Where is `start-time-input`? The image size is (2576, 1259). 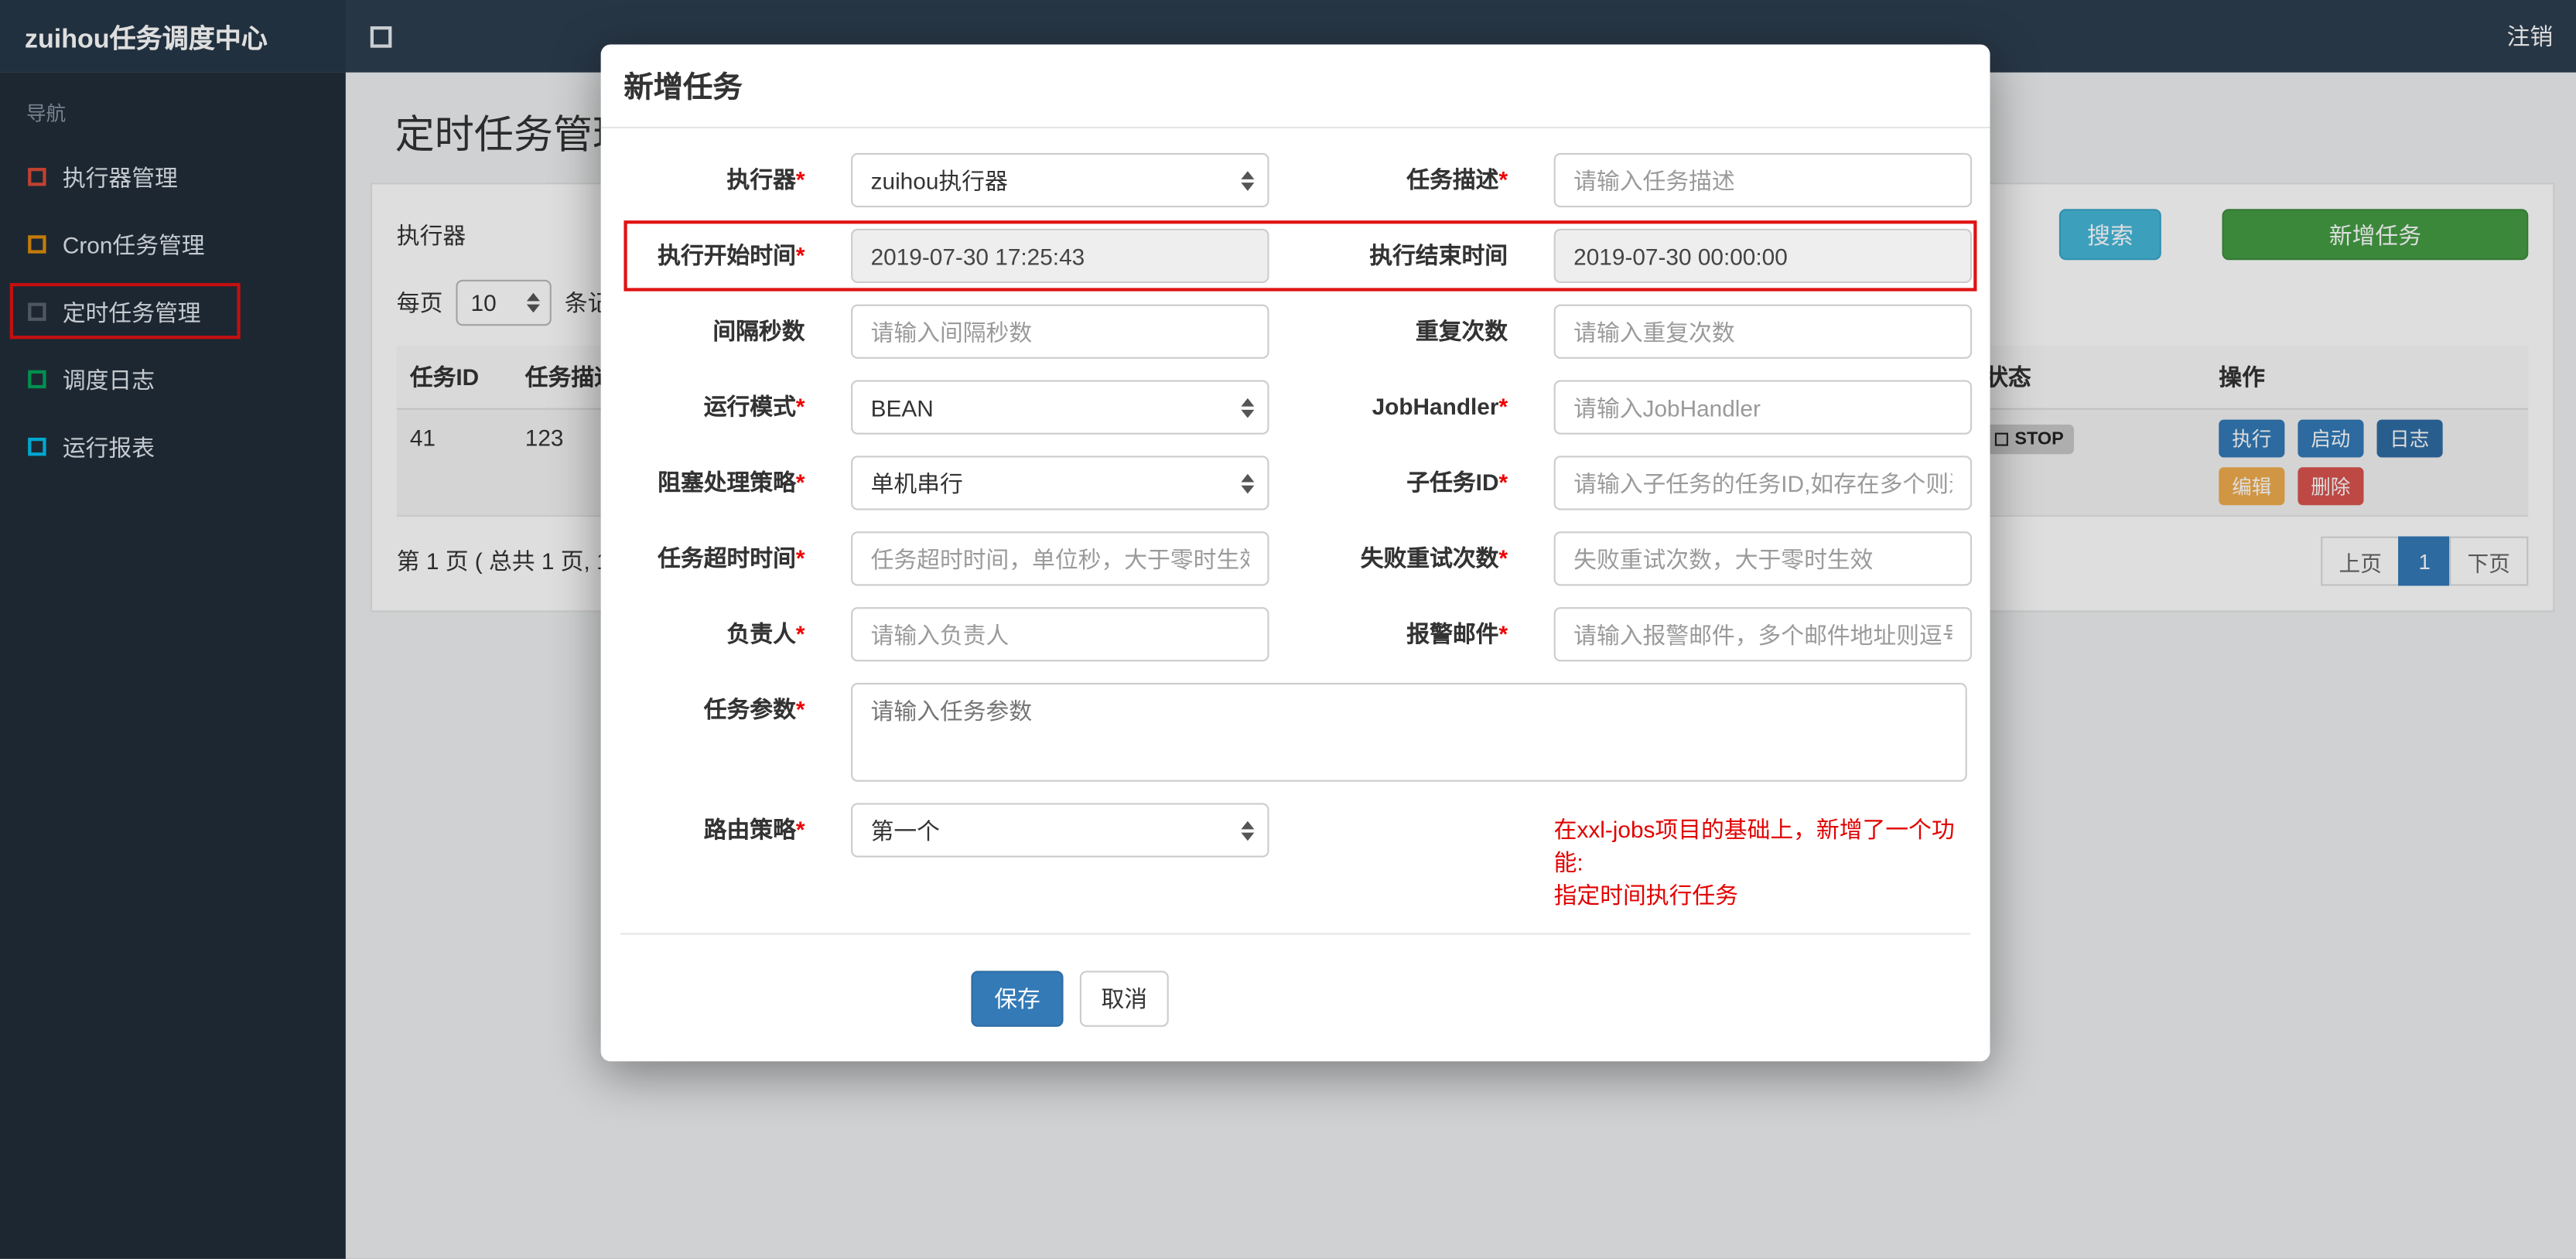 start-time-input is located at coordinates (1060, 256).